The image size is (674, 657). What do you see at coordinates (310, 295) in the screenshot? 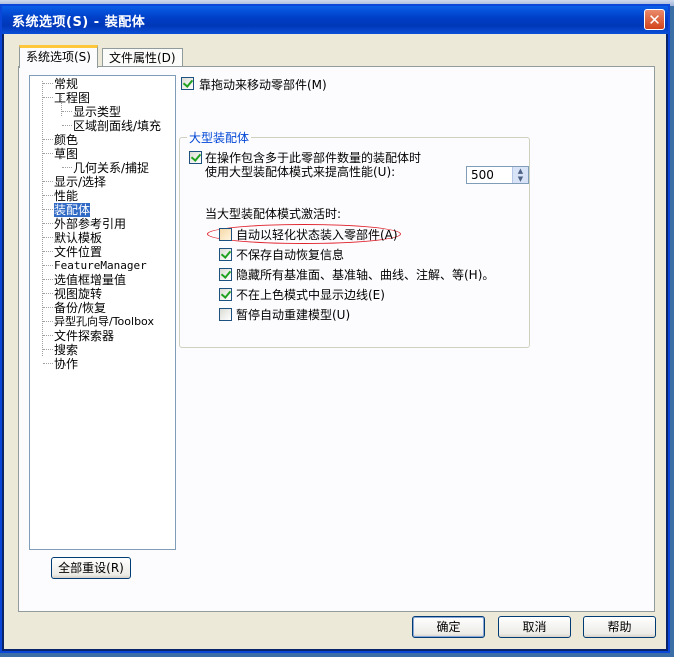
I see `no-edges-shaded-label: 不在上色模式中显示边线(E)` at bounding box center [310, 295].